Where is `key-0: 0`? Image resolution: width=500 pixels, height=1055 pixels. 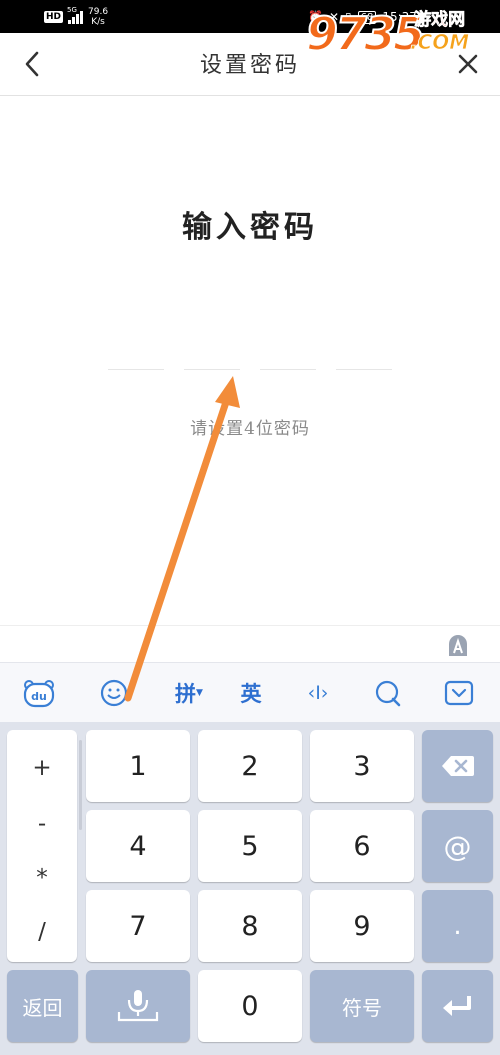
key-0: 0 is located at coordinates (250, 1006).